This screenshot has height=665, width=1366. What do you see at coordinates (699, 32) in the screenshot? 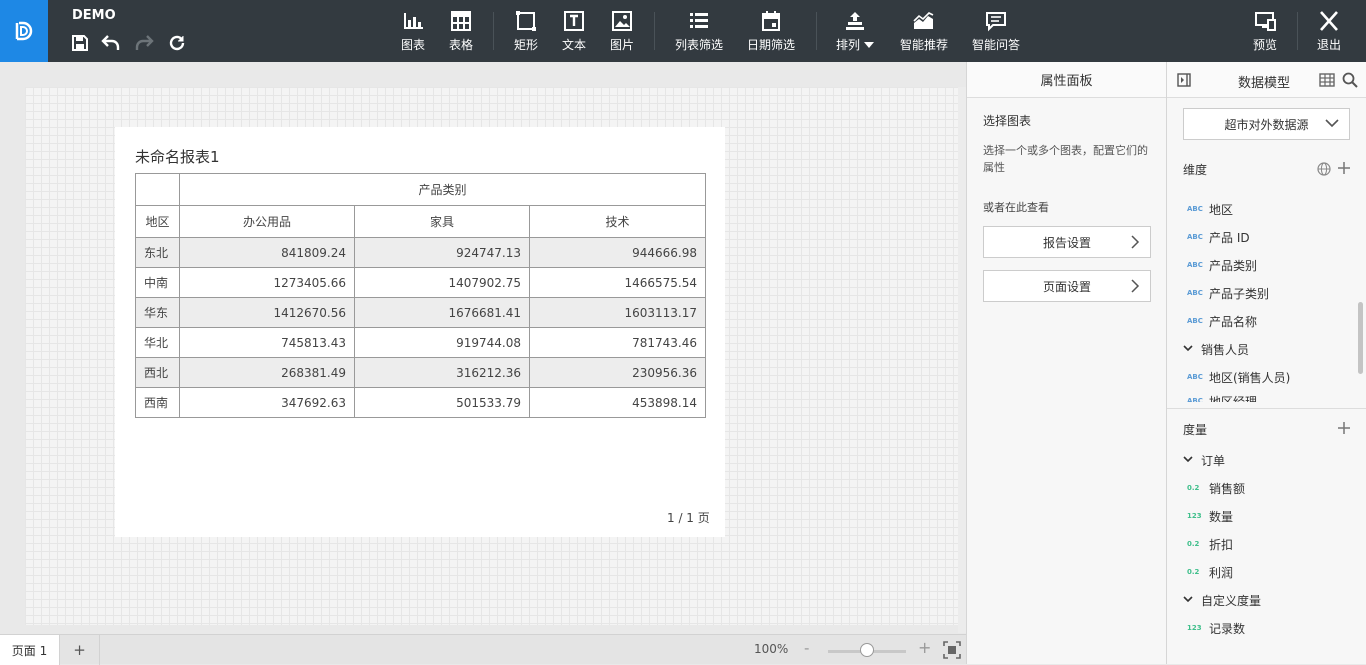
I see `toolbar-listfilter-button: 列表筛选` at bounding box center [699, 32].